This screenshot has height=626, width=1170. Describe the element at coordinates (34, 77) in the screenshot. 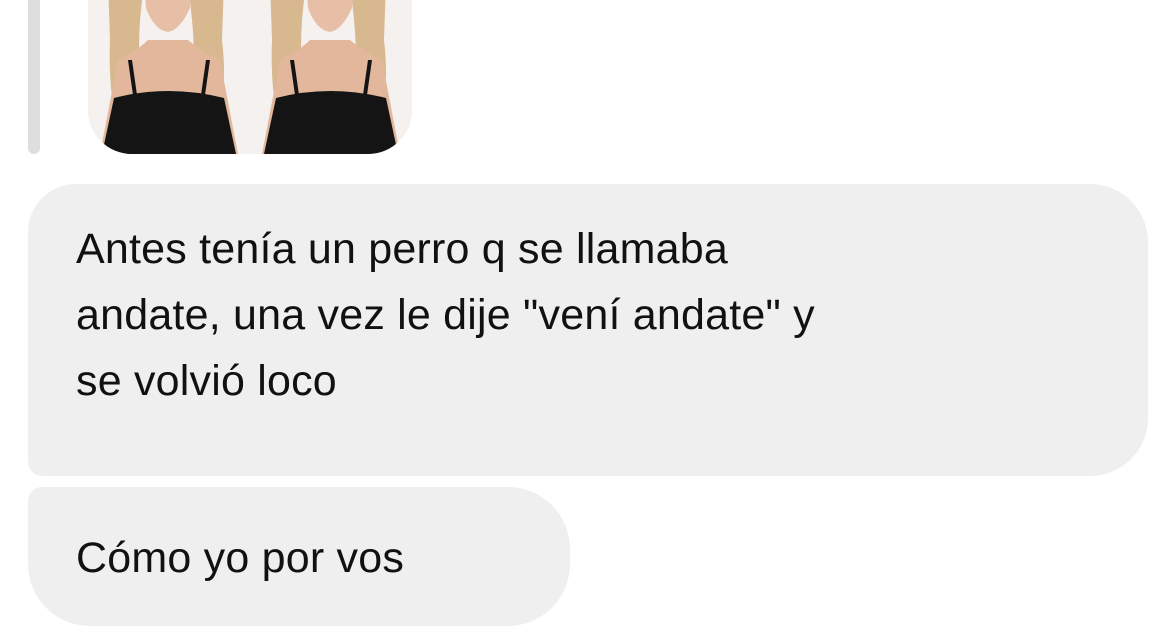

I see `reply-indicator-bar` at that location.